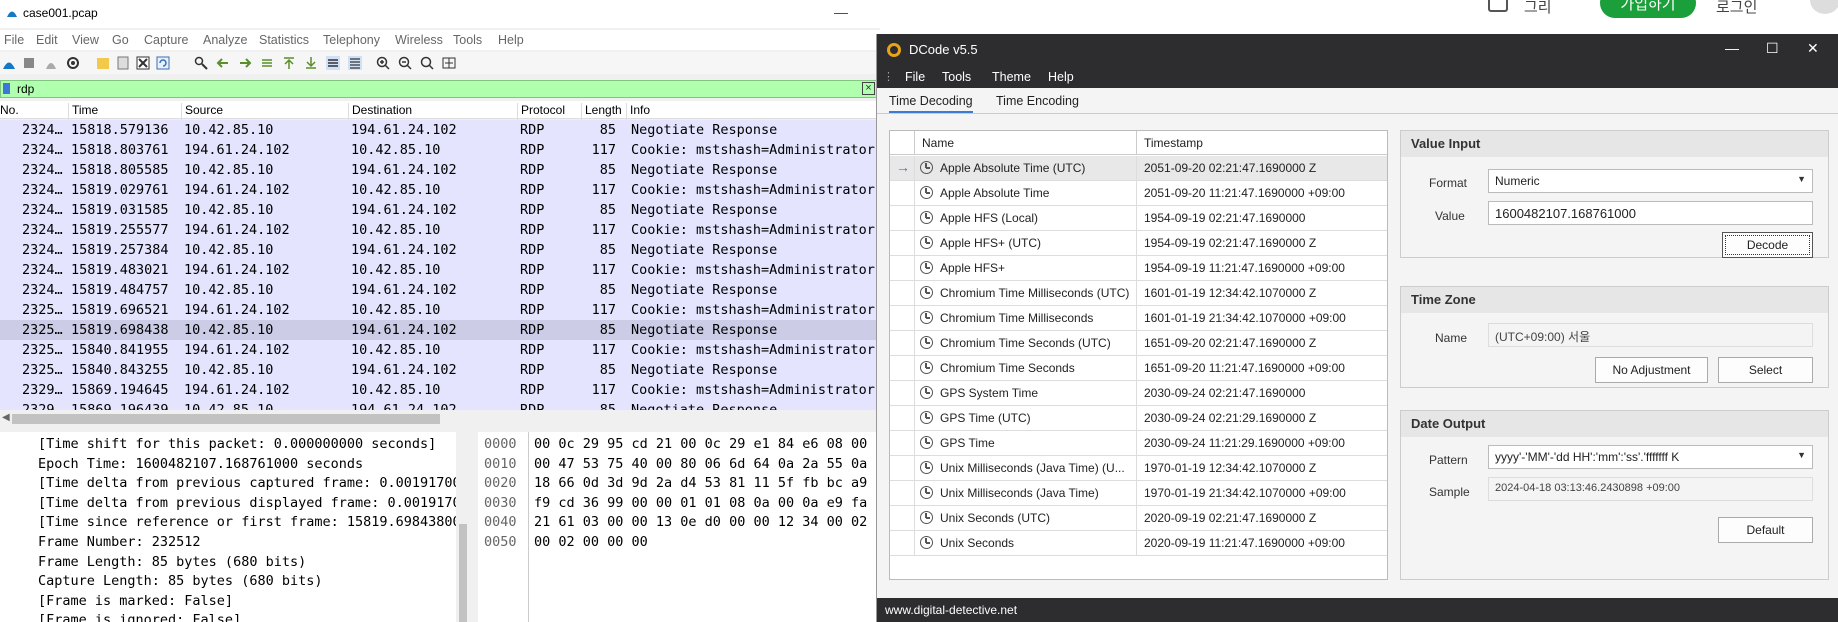 The width and height of the screenshot is (1838, 622). I want to click on packet-list-hscrollbar: ◀, so click(440, 419).